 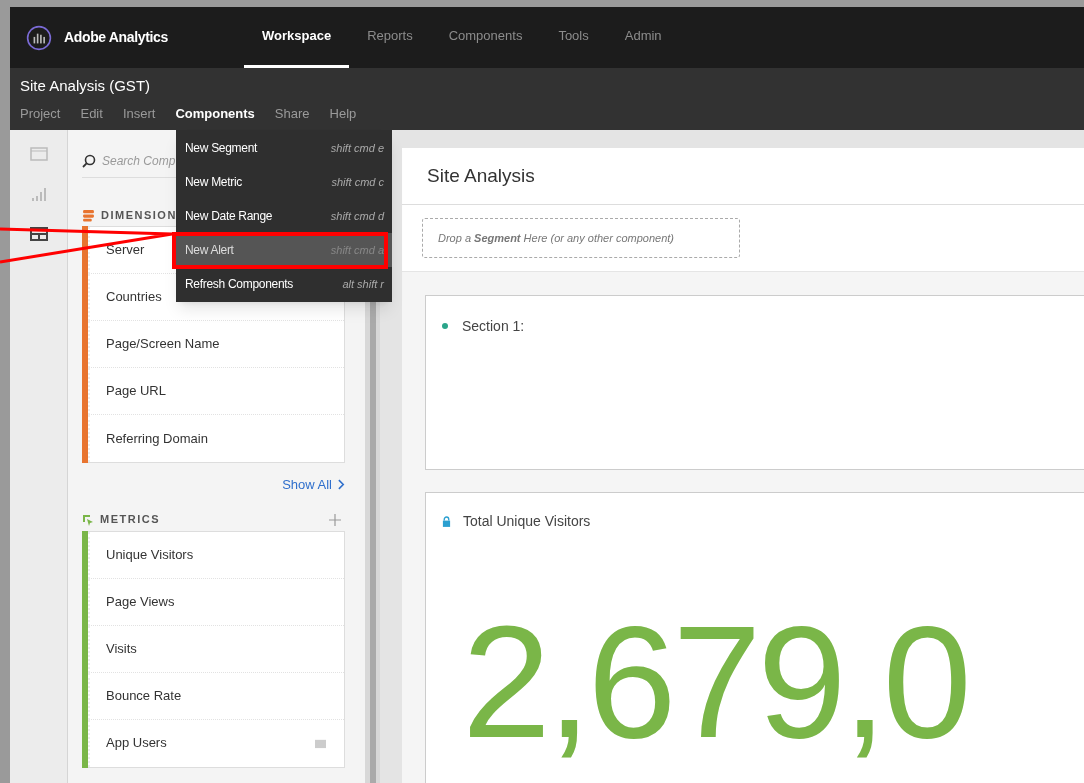 What do you see at coordinates (493, 326) in the screenshot?
I see `section-title: Section 1:` at bounding box center [493, 326].